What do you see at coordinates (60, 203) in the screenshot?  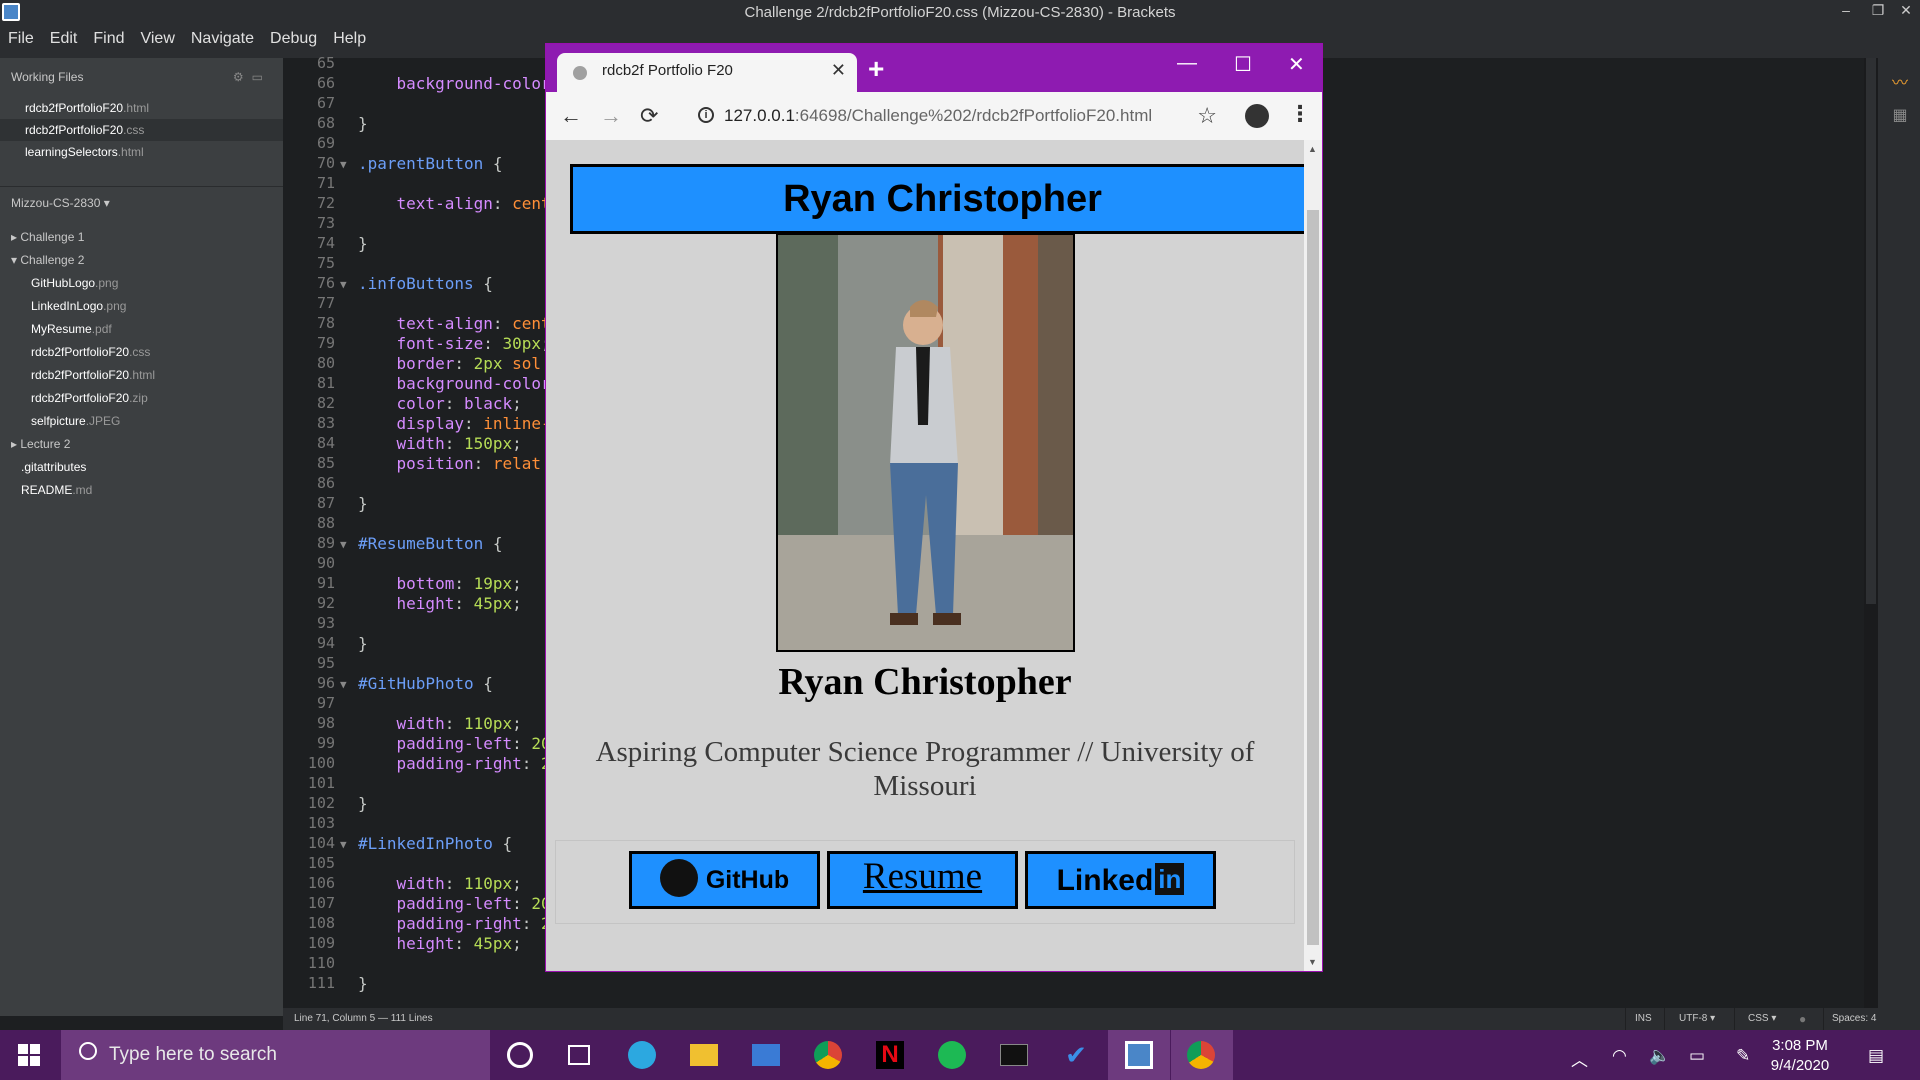 I see `project-dropdown: Mizzou-CS-2830 ▾` at bounding box center [60, 203].